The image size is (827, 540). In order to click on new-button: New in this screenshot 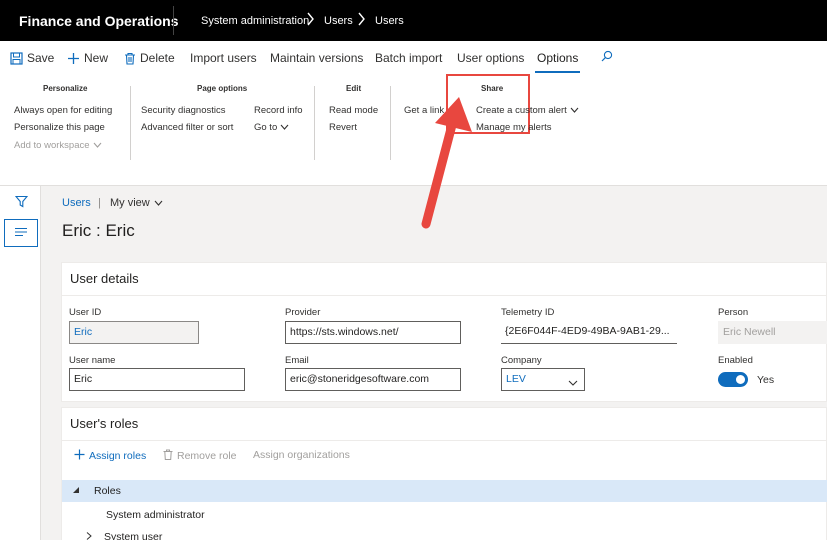, I will do `click(87, 58)`.